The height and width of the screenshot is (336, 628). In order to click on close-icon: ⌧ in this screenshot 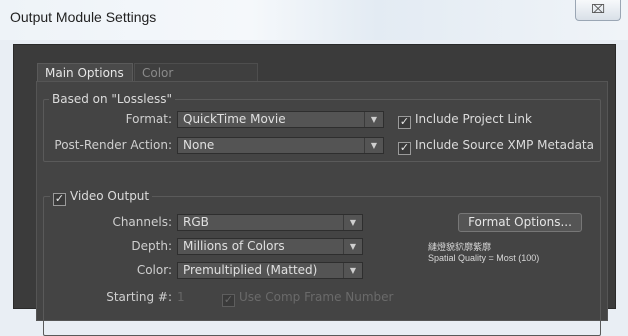, I will do `click(598, 9)`.